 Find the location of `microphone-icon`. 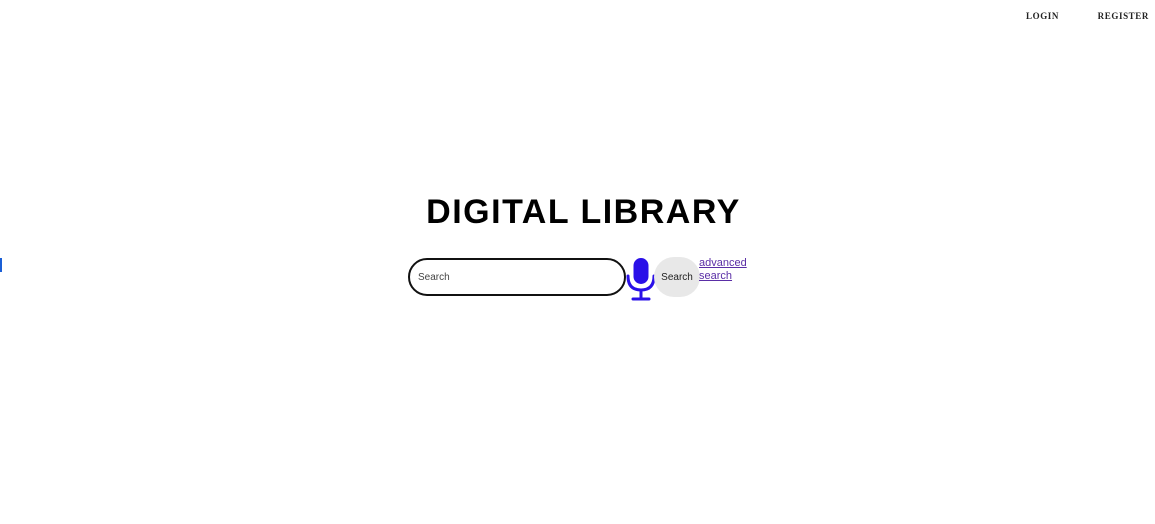

microphone-icon is located at coordinates (641, 279).